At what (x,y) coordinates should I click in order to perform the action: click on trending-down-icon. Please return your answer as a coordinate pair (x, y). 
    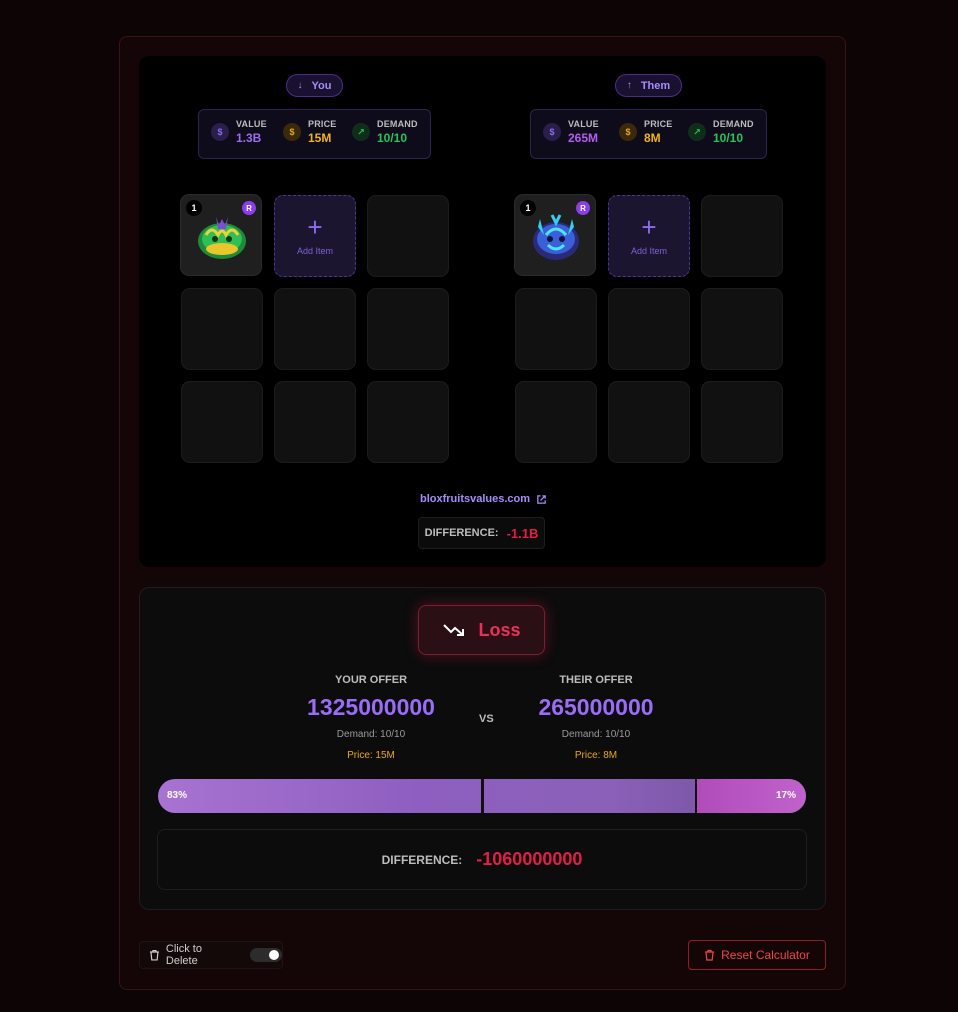
    Looking at the image, I should click on (454, 630).